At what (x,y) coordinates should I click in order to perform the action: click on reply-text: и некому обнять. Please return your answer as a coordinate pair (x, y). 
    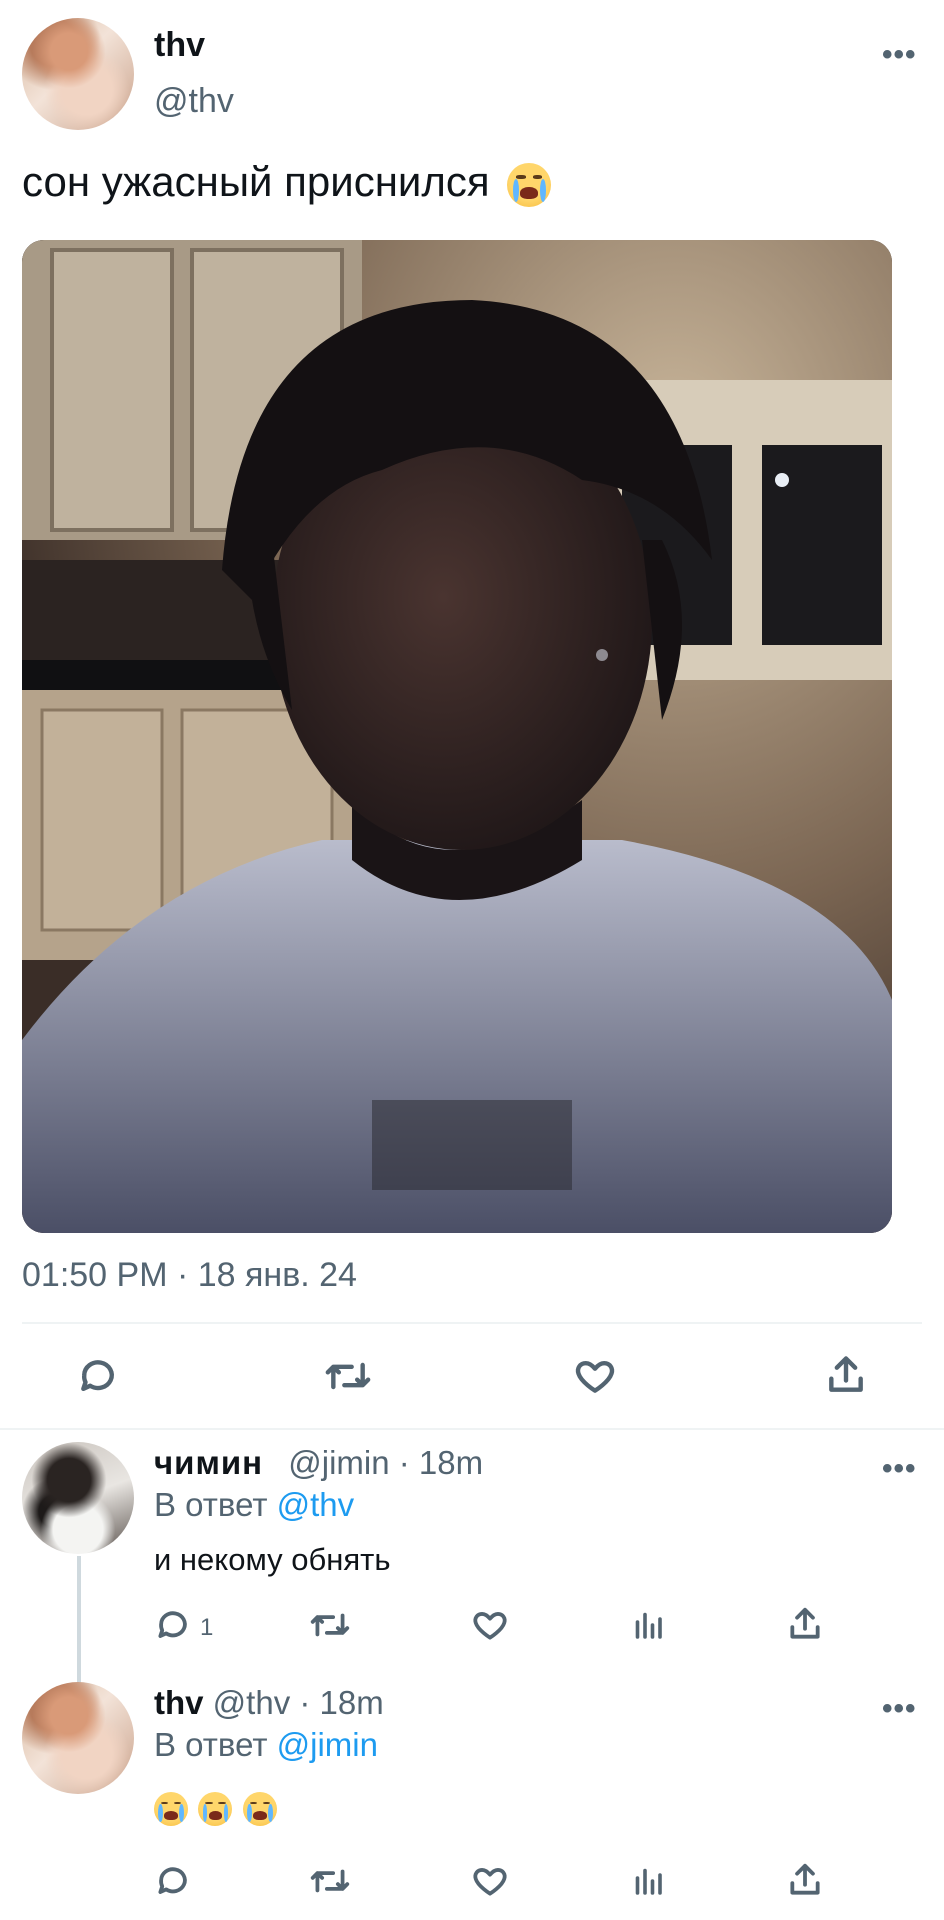
    Looking at the image, I should click on (272, 1559).